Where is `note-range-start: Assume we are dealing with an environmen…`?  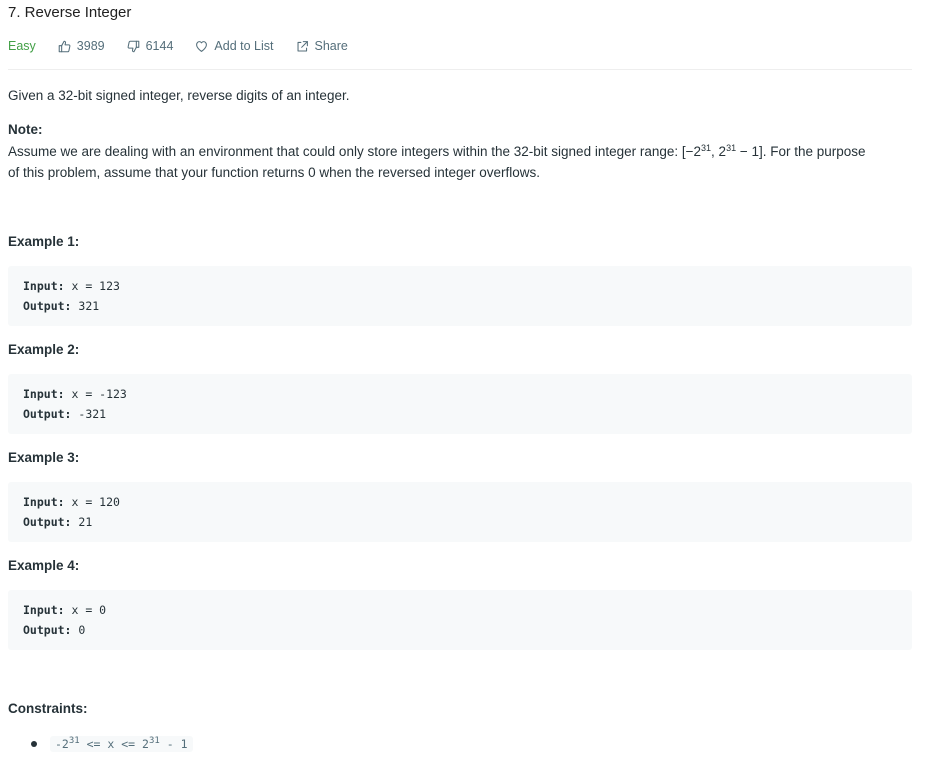 note-range-start: Assume we are dealing with an environmen… is located at coordinates (355, 151).